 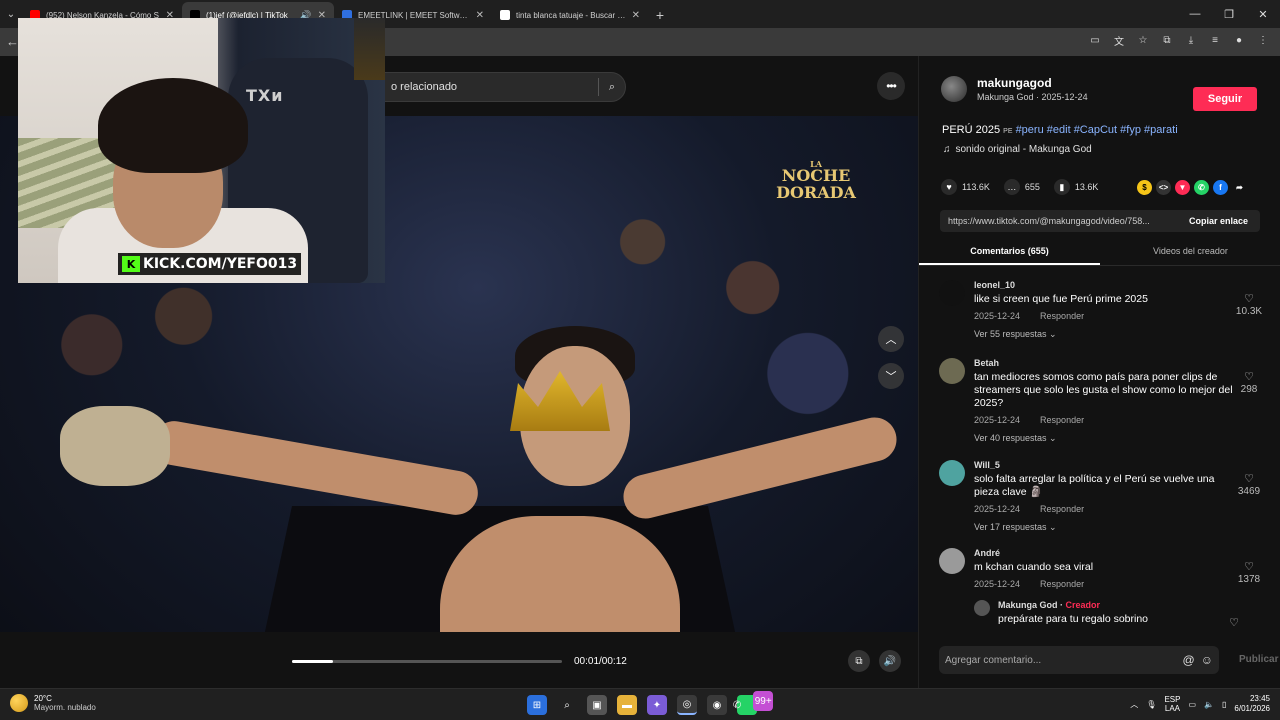 What do you see at coordinates (1182, 187) in the screenshot?
I see `send-icon: ▼` at bounding box center [1182, 187].